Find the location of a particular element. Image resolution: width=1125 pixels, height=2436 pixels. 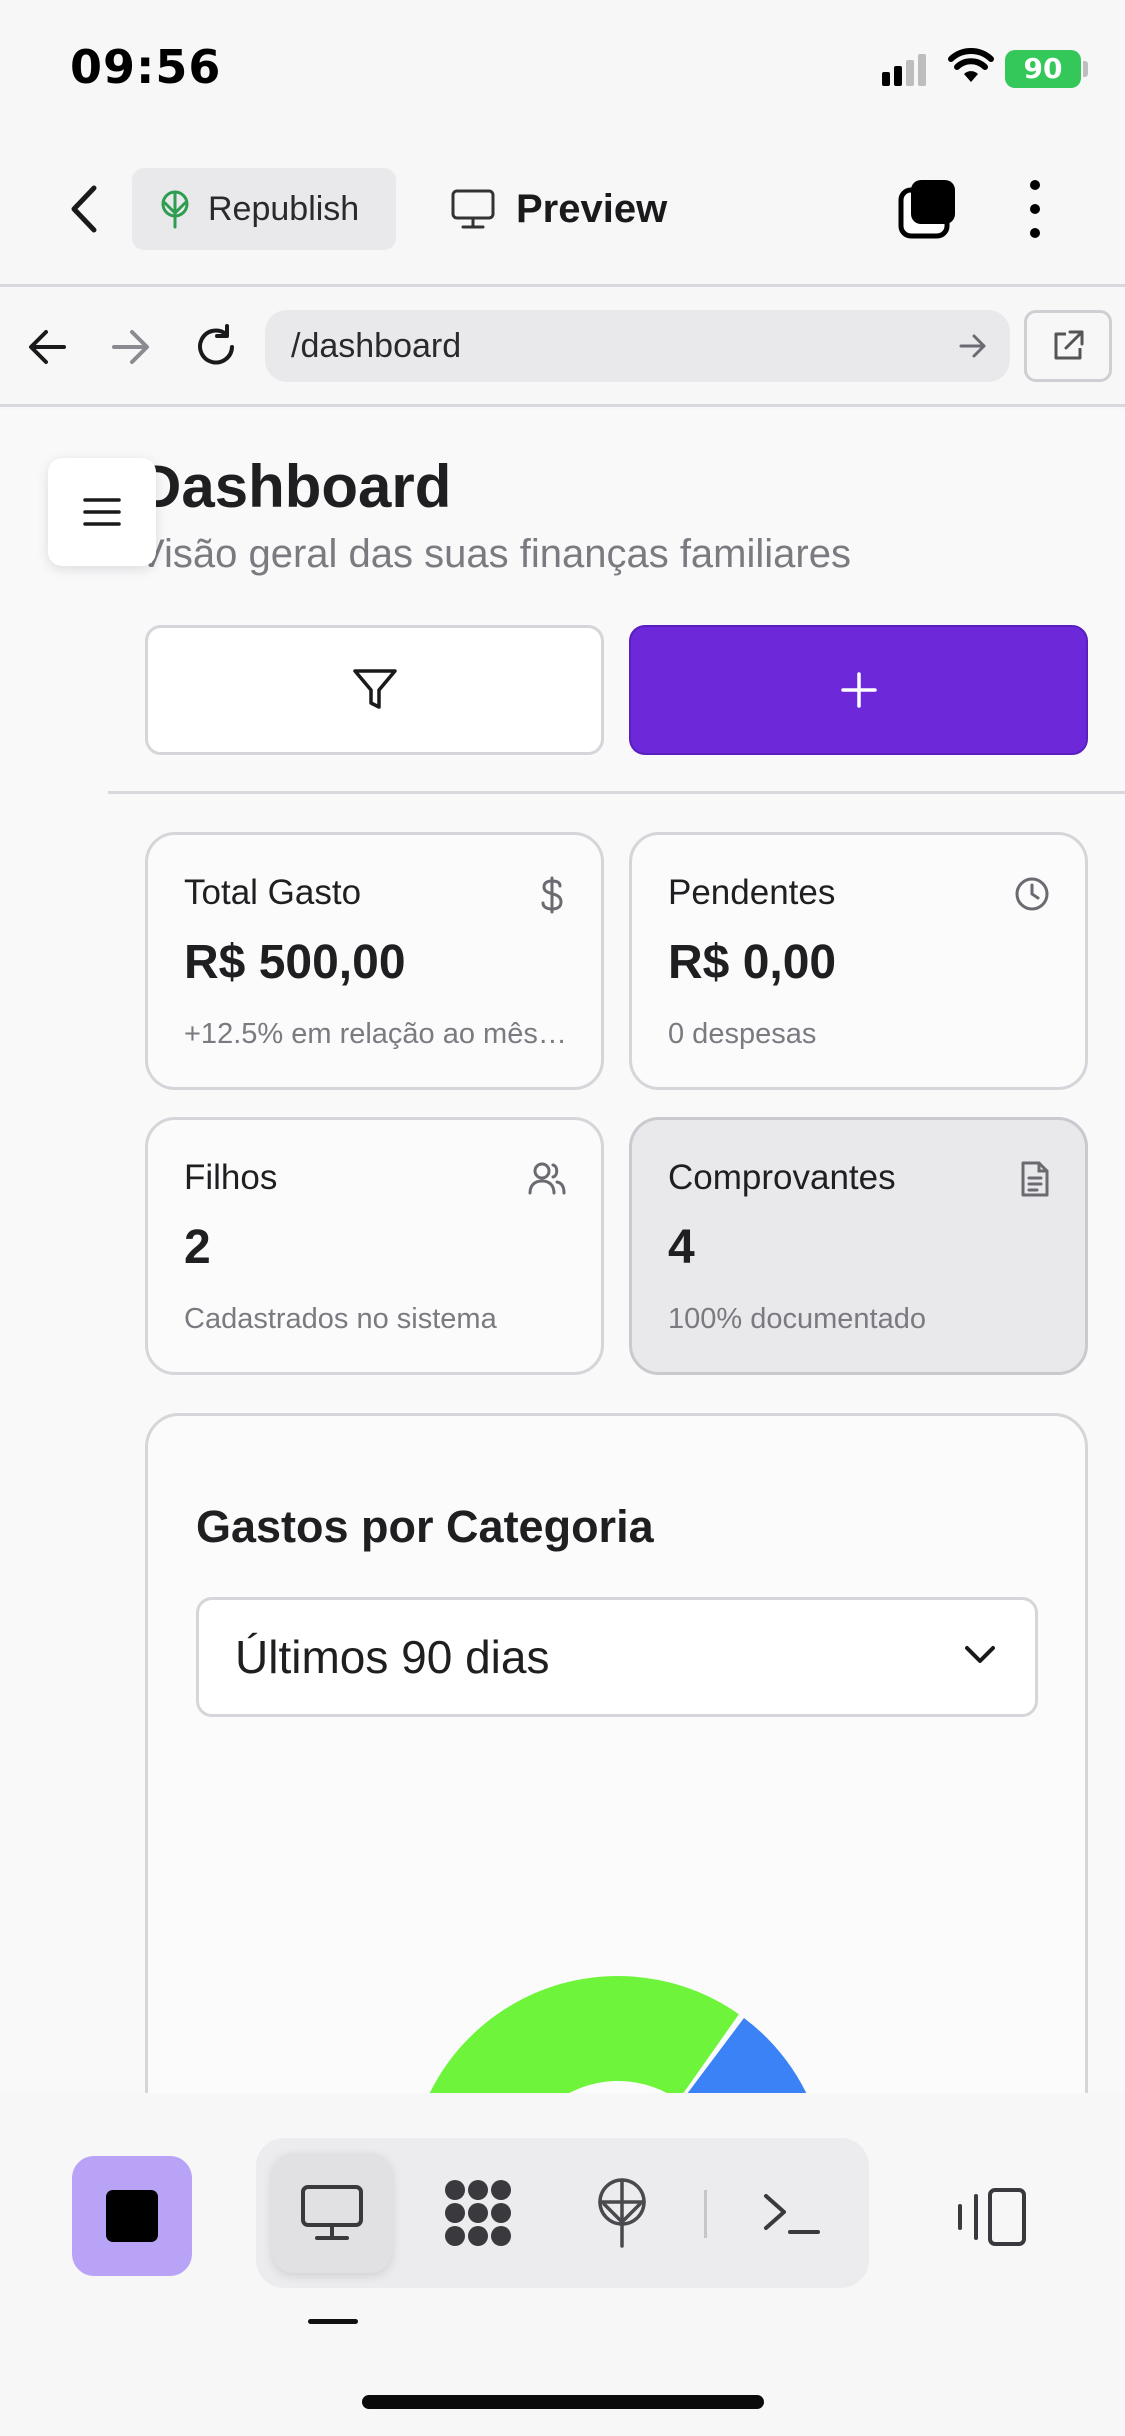

stat-title: Total Gasto is located at coordinates (273, 892).